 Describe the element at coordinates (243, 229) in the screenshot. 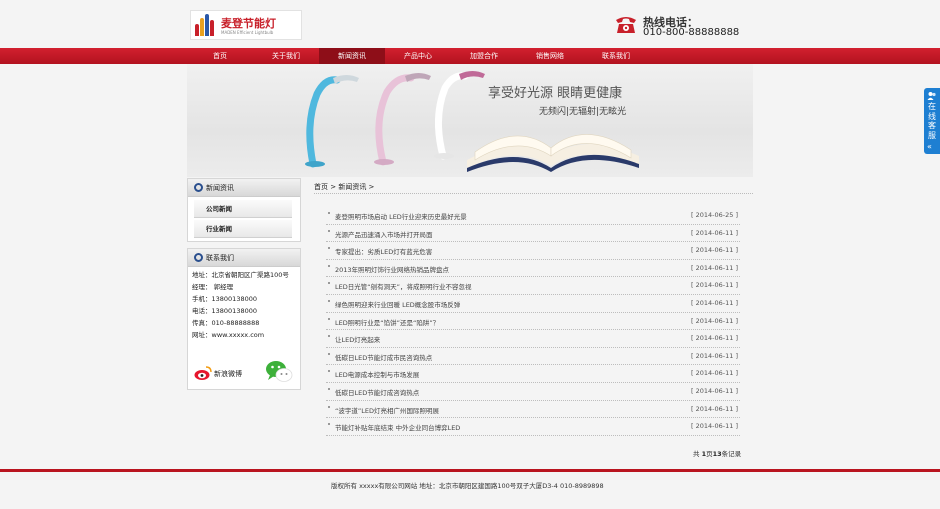

I see `sidebar-item-industry-news: 行业新闻` at that location.